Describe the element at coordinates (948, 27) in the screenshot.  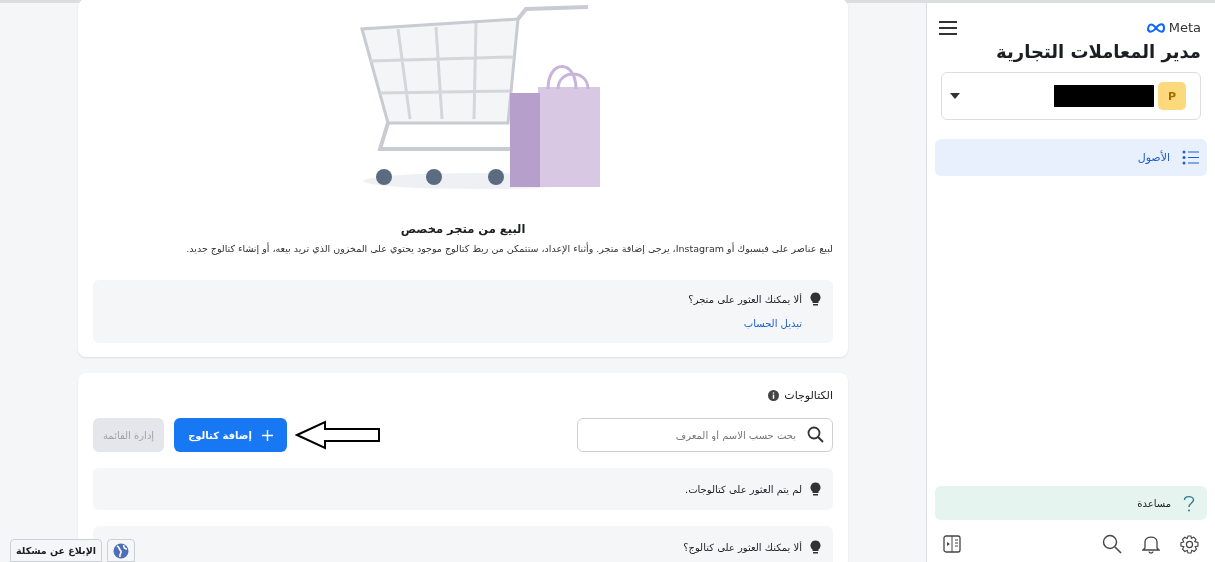
I see `menu-icon` at that location.